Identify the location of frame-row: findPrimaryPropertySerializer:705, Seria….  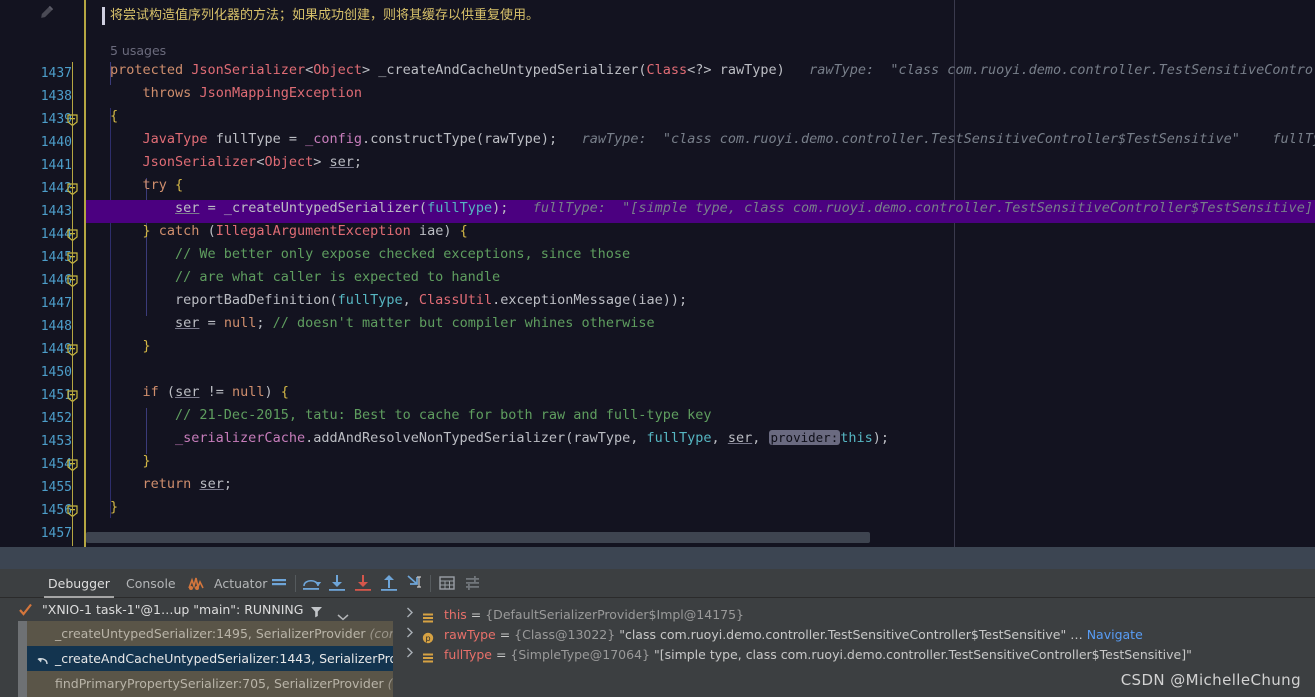
(210, 683).